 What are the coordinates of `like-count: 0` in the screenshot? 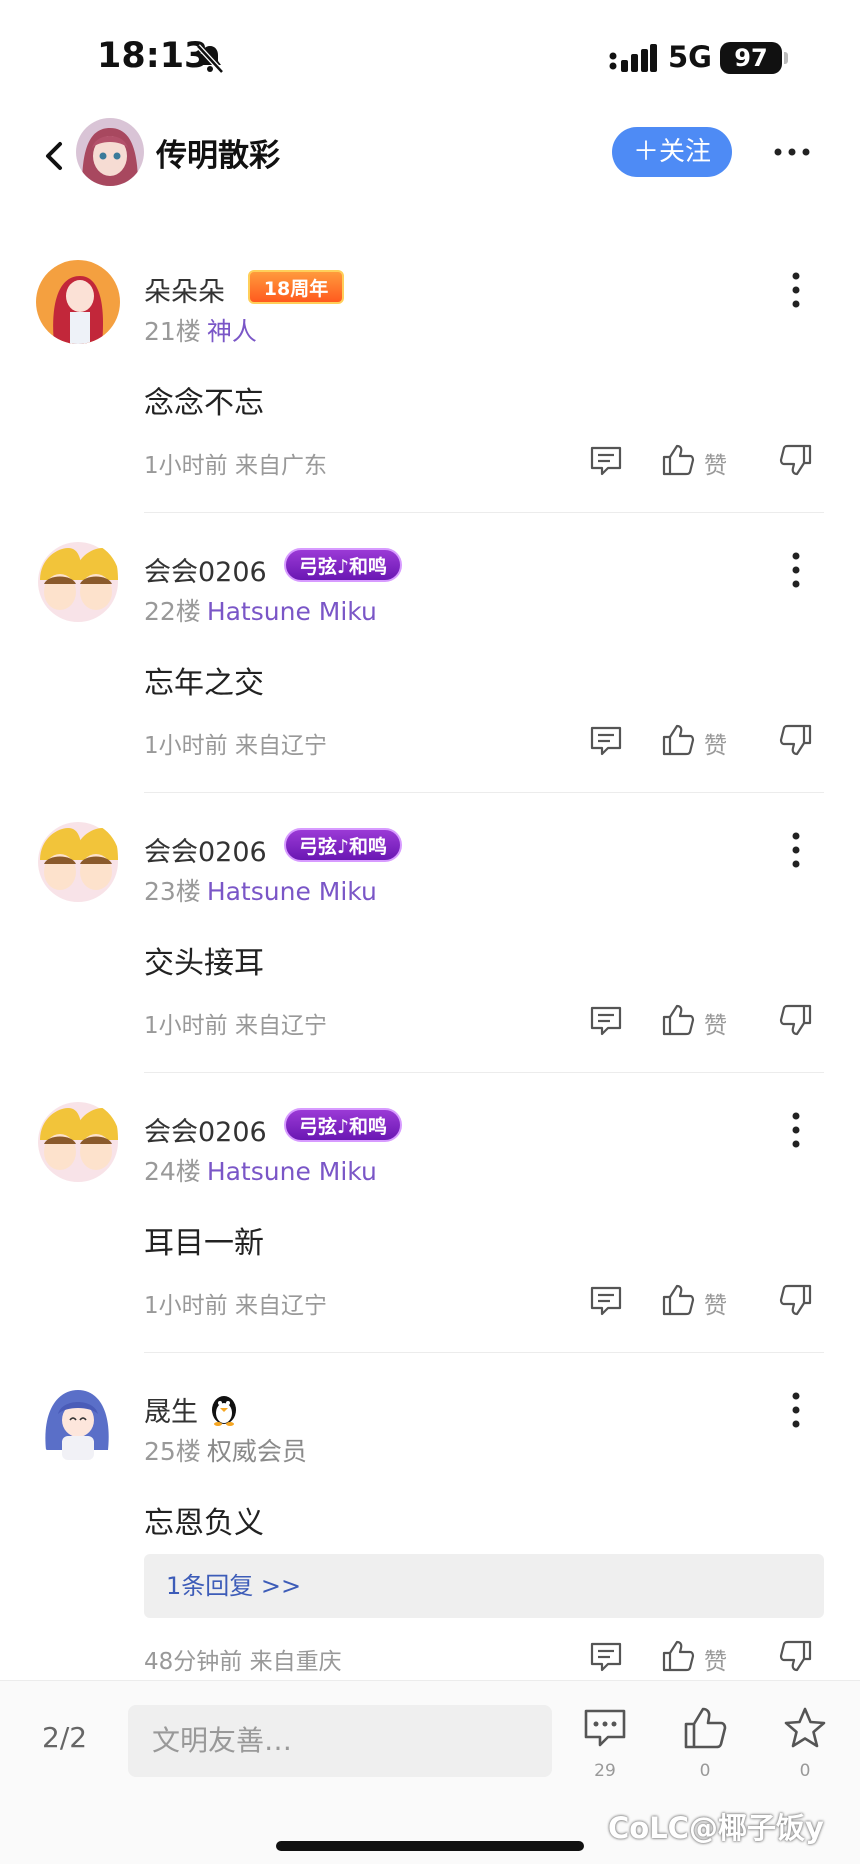 It's located at (705, 1771).